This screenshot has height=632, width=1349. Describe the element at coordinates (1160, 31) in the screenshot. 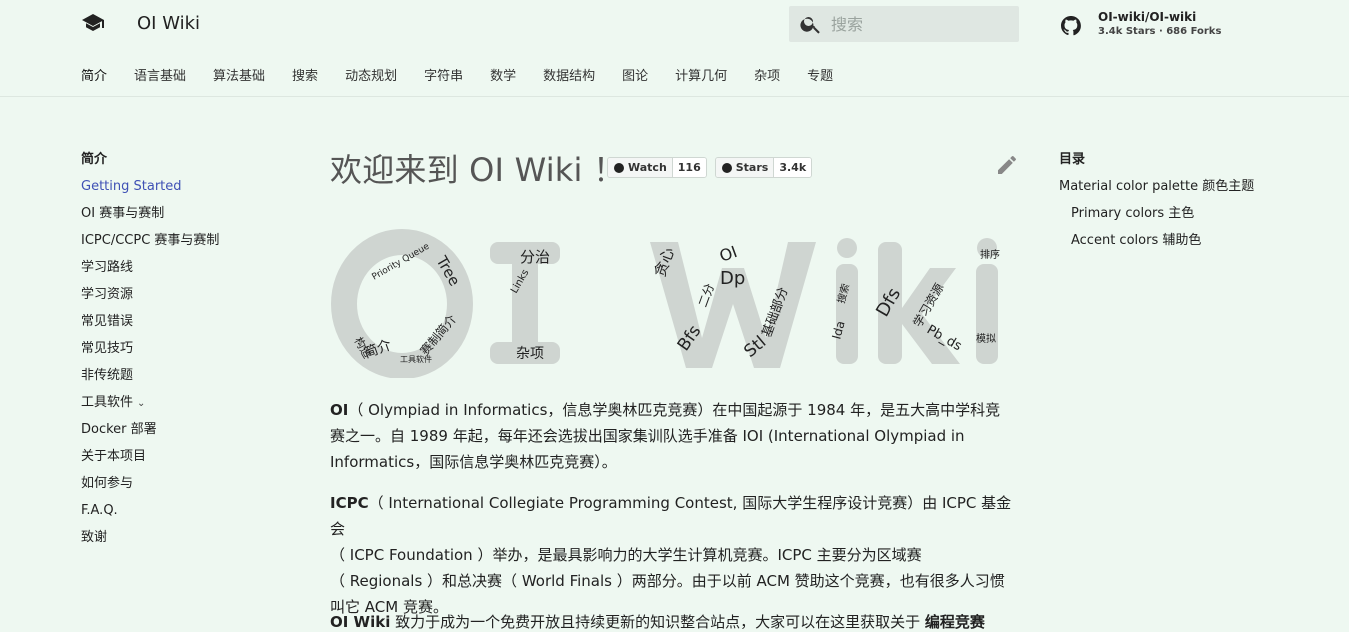

I see `repo-stats: 3.4k Stars · 686 Forks` at that location.